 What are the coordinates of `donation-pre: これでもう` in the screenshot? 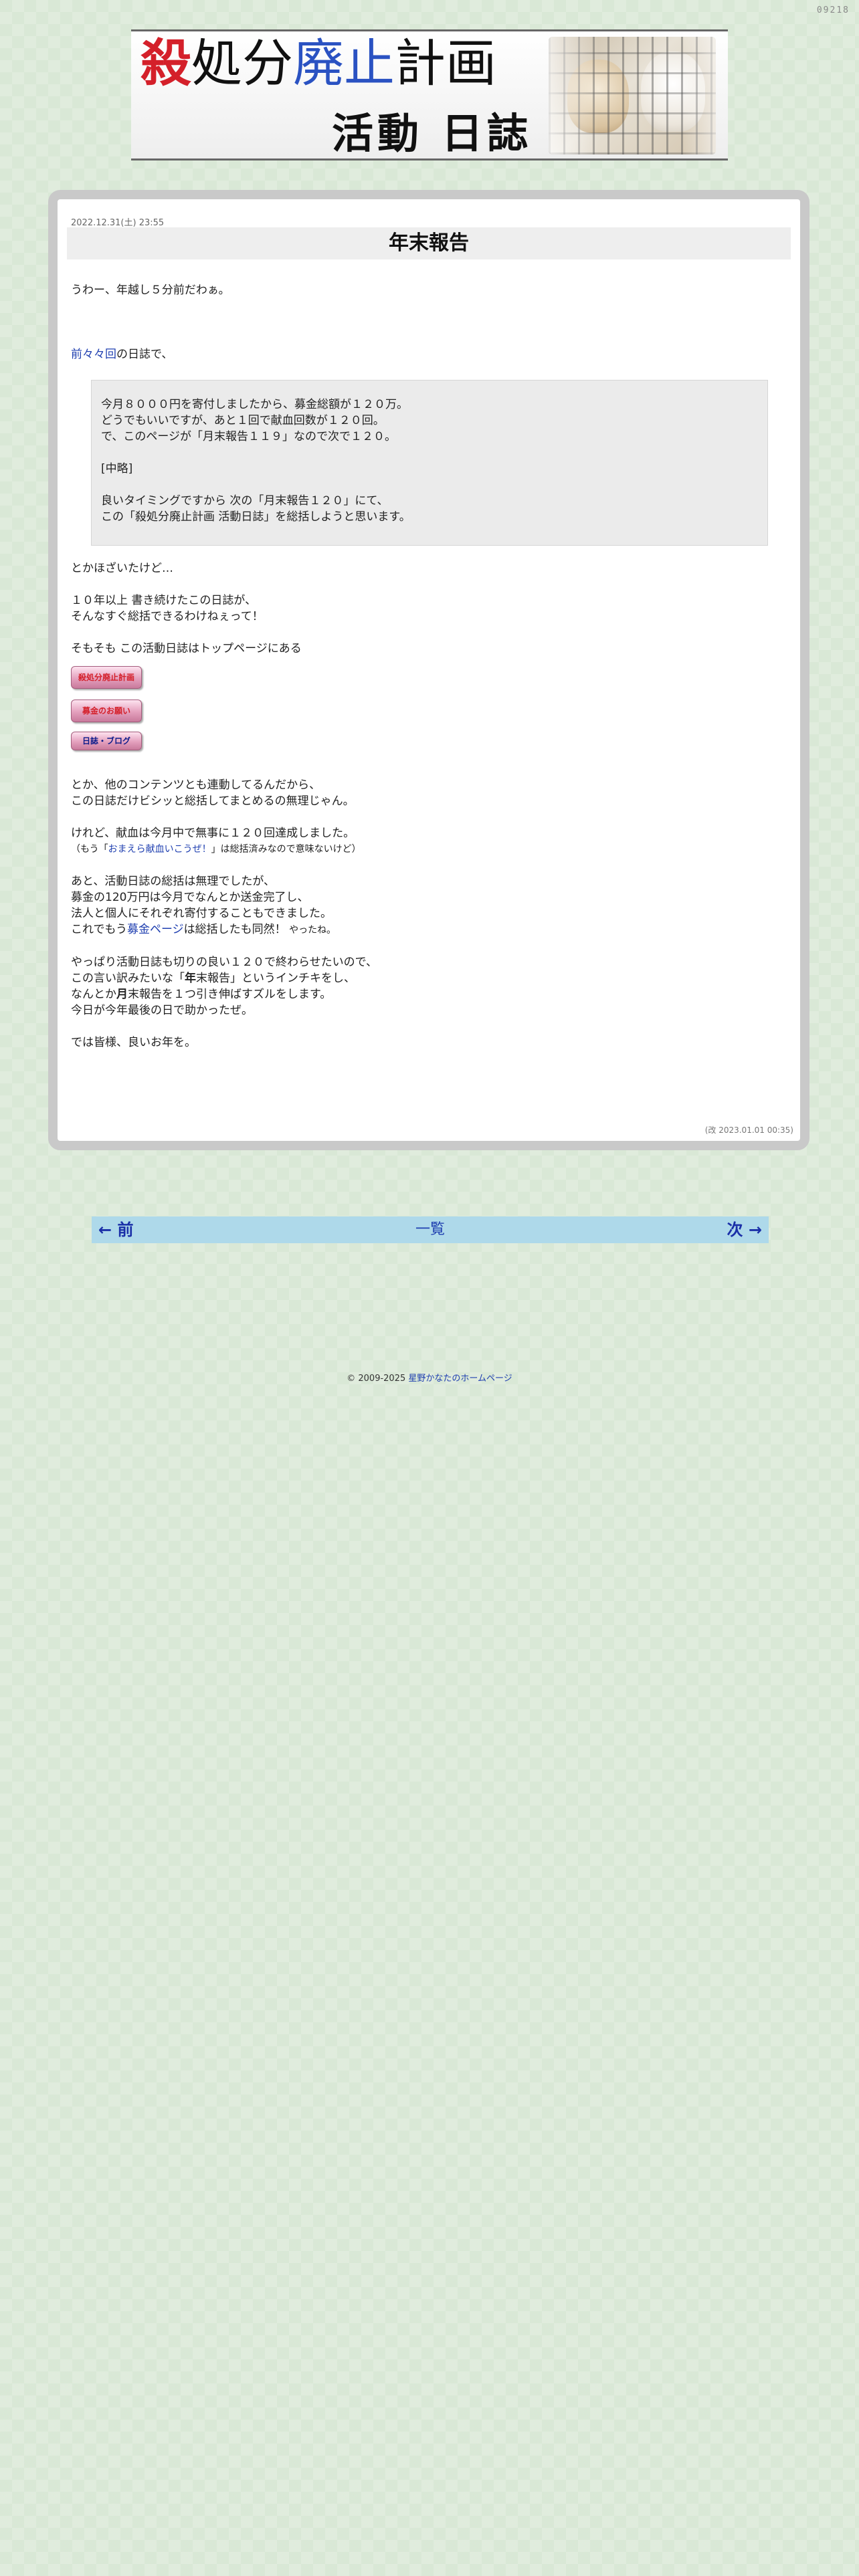 It's located at (99, 929).